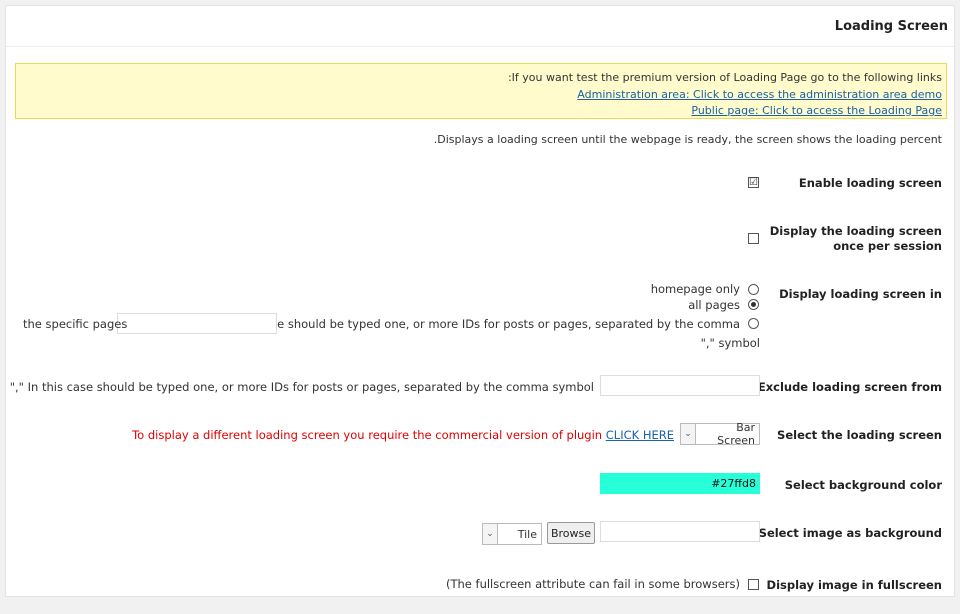 The image size is (960, 614). Describe the element at coordinates (860, 294) in the screenshot. I see `display-in-label: Display loading screen in` at that location.